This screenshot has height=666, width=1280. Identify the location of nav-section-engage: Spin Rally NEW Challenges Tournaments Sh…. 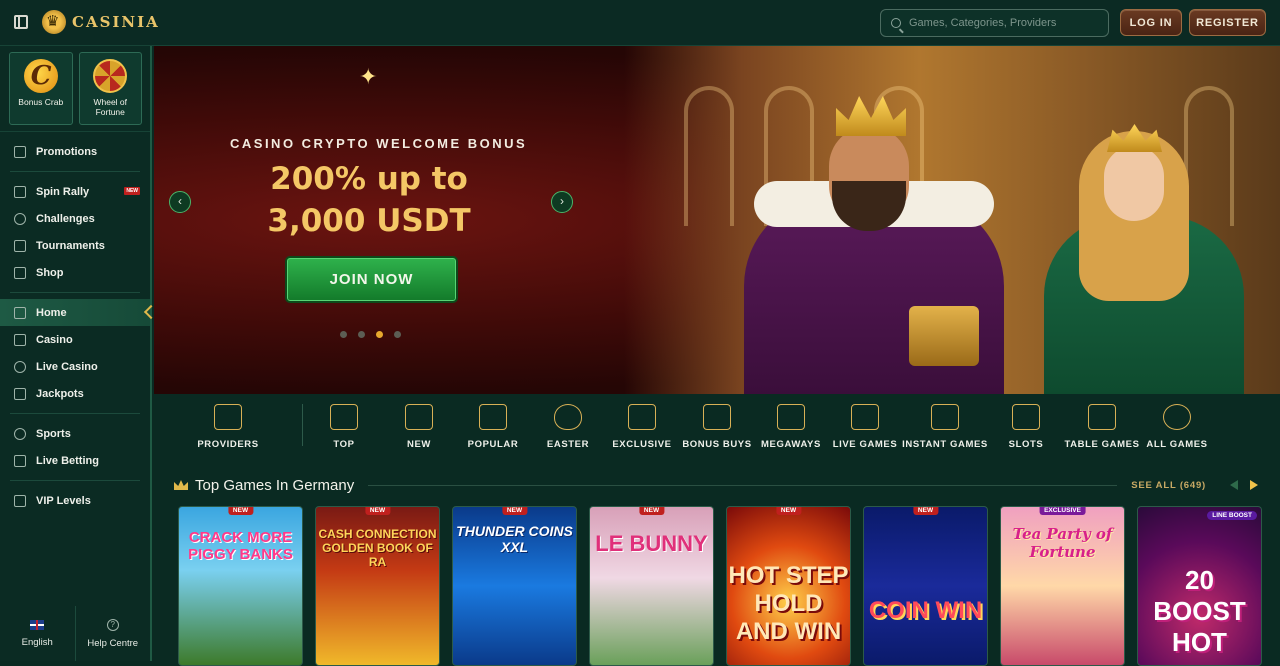
(75, 232).